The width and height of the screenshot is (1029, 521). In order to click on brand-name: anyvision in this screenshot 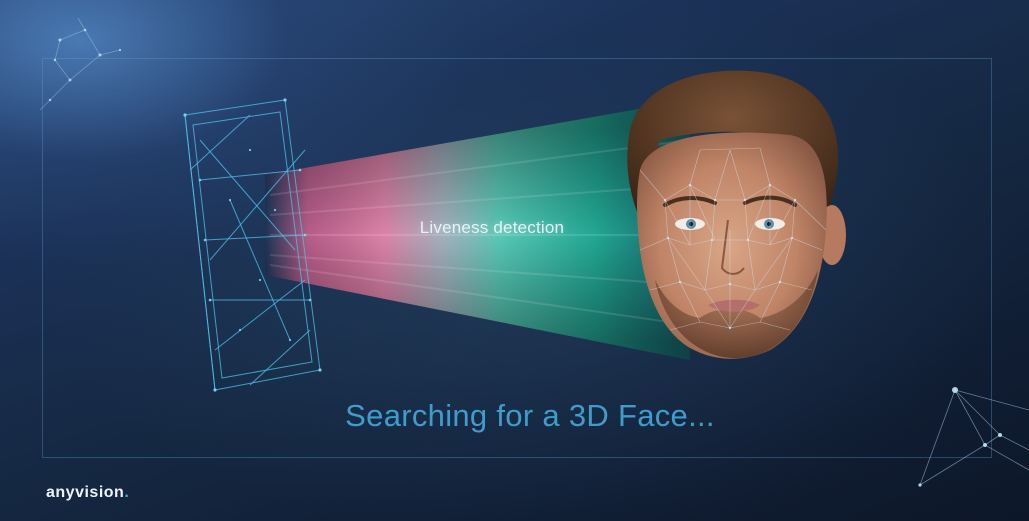, I will do `click(85, 492)`.